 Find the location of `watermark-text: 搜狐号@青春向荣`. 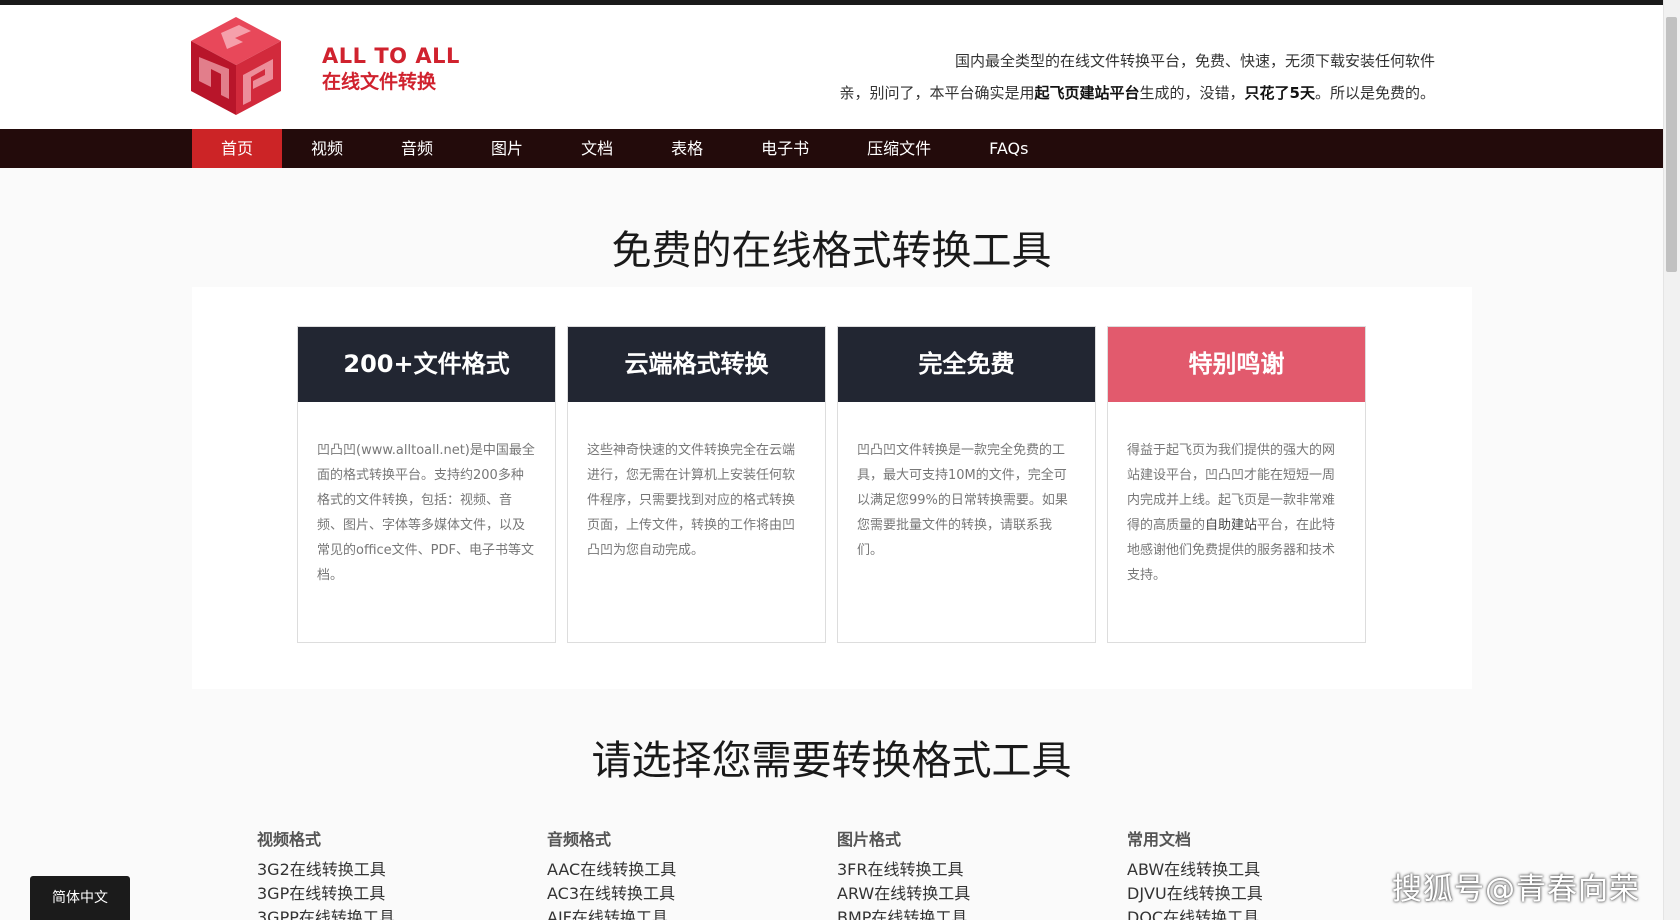

watermark-text: 搜狐号@青春向荣 is located at coordinates (1516, 889).